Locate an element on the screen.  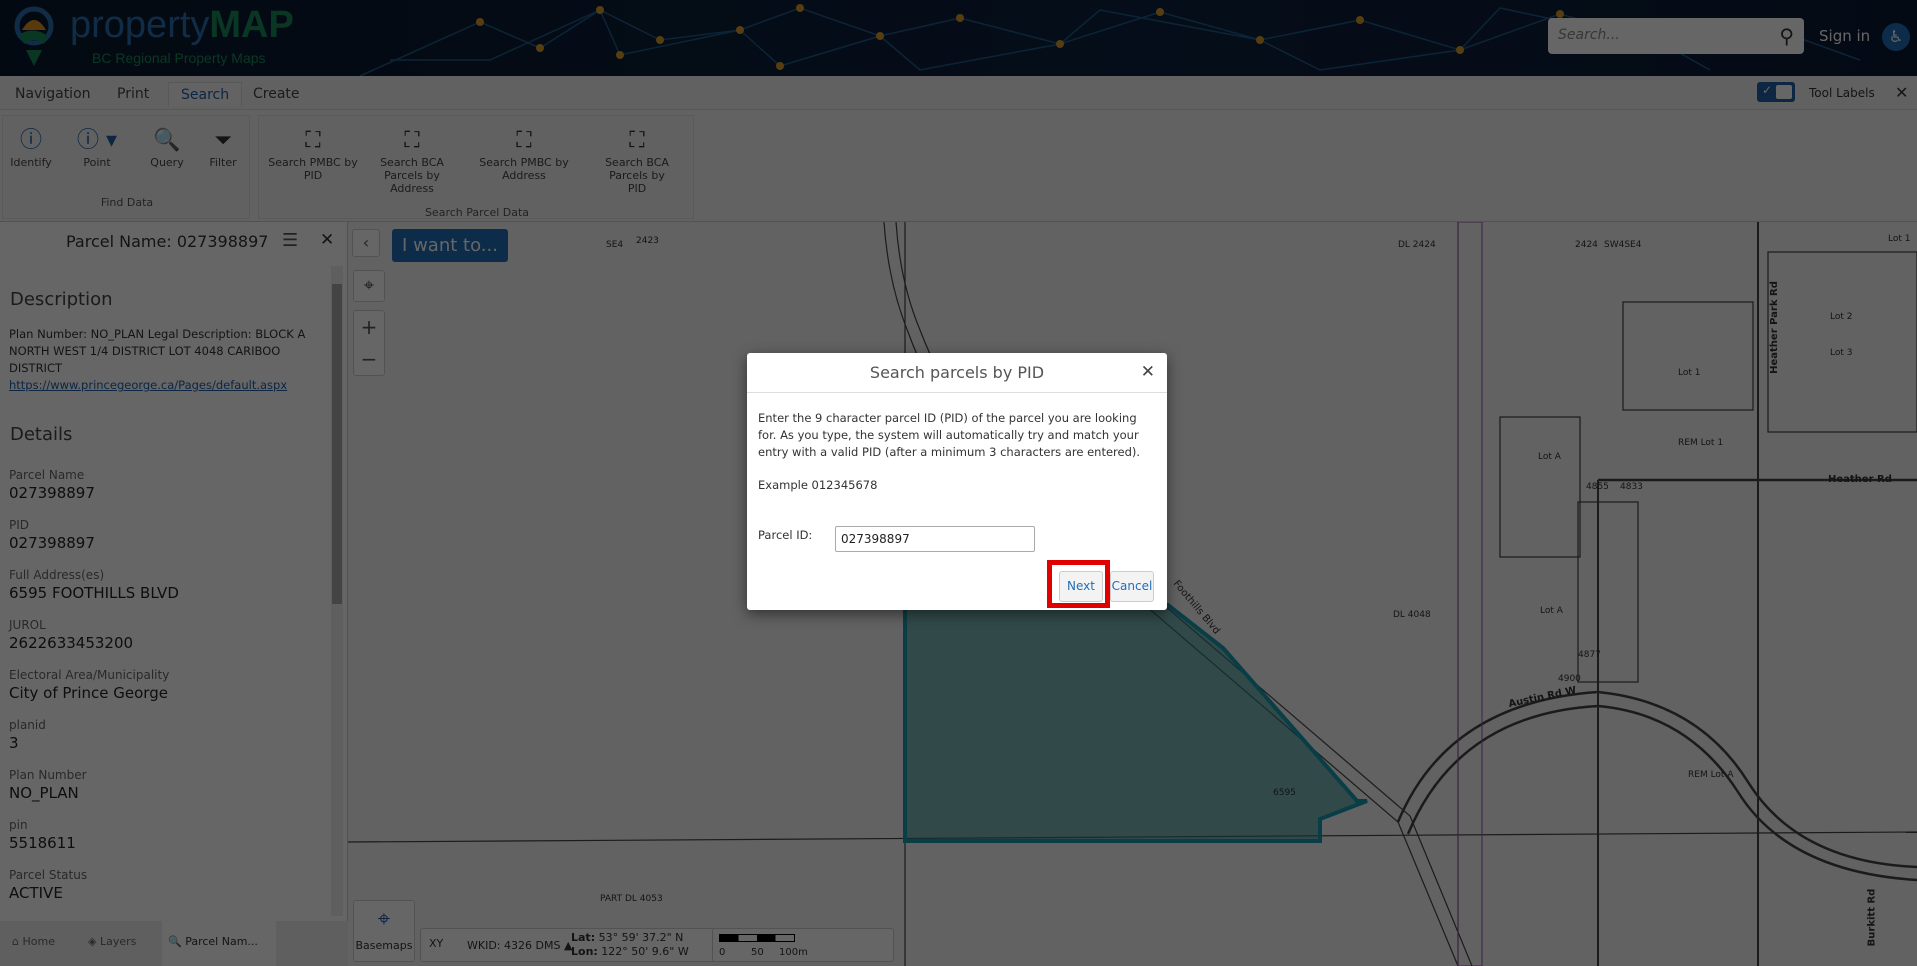
layers-tab: ◈ Layers is located at coordinates (112, 941).